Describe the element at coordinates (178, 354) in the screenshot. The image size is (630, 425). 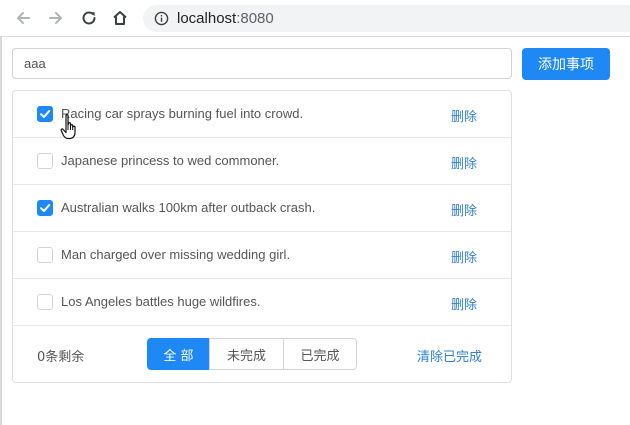
I see `filter-all-button: 全 部` at that location.